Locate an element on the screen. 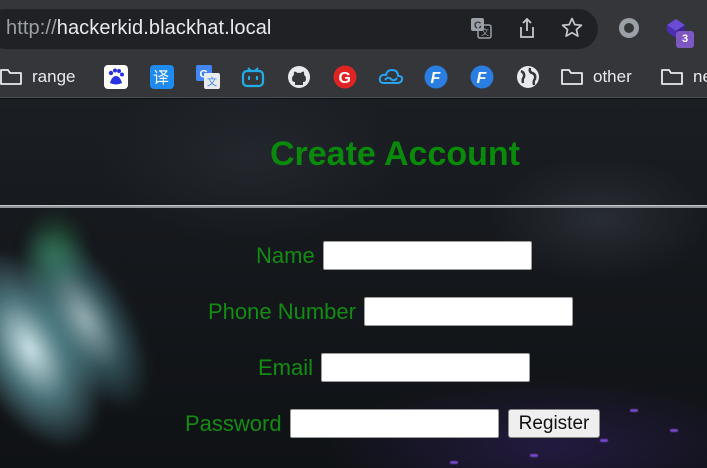  google-translate-icon: G文 is located at coordinates (208, 77).